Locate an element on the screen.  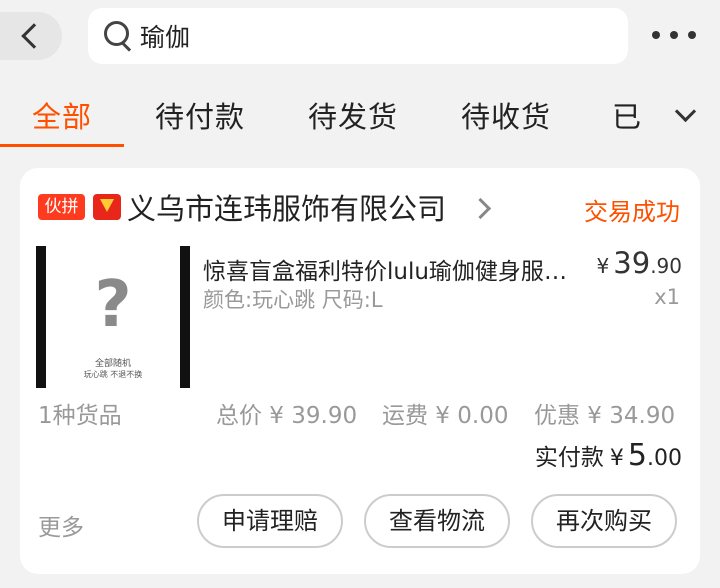
shop-name: 义乌市连玮服饰有限公司 is located at coordinates (286, 207).